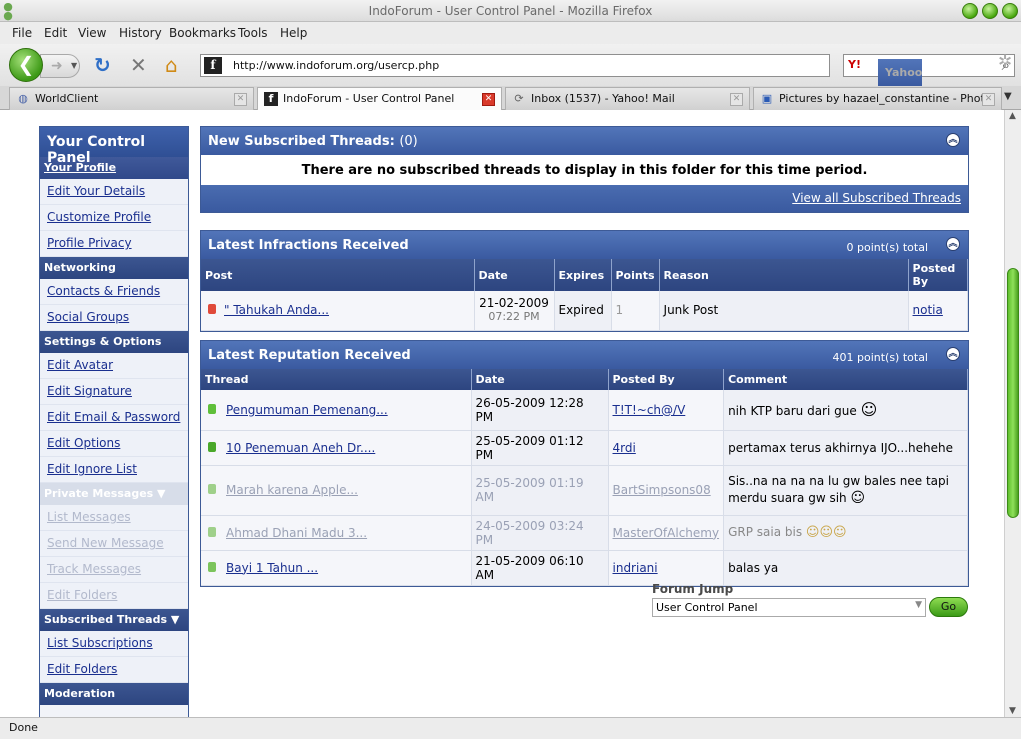 The height and width of the screenshot is (739, 1021). What do you see at coordinates (666, 533) in the screenshot?
I see `user-link: MasterOfAlchemy` at bounding box center [666, 533].